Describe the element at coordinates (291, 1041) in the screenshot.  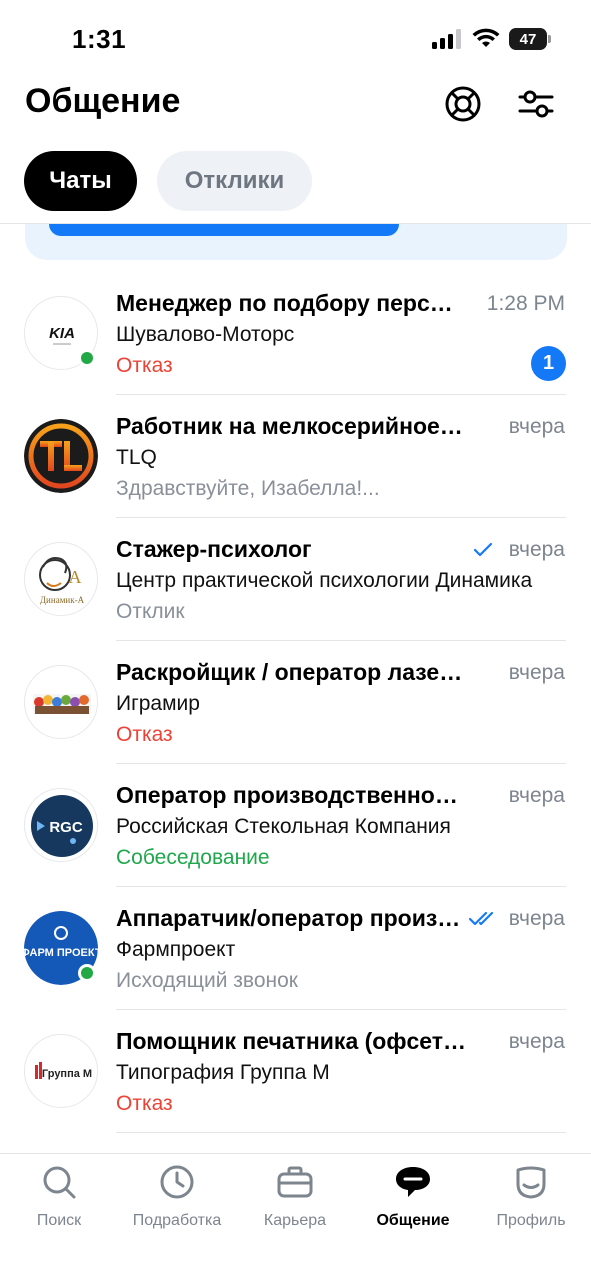
I see `chat-title: Помощник печатника (офсетная печать)` at that location.